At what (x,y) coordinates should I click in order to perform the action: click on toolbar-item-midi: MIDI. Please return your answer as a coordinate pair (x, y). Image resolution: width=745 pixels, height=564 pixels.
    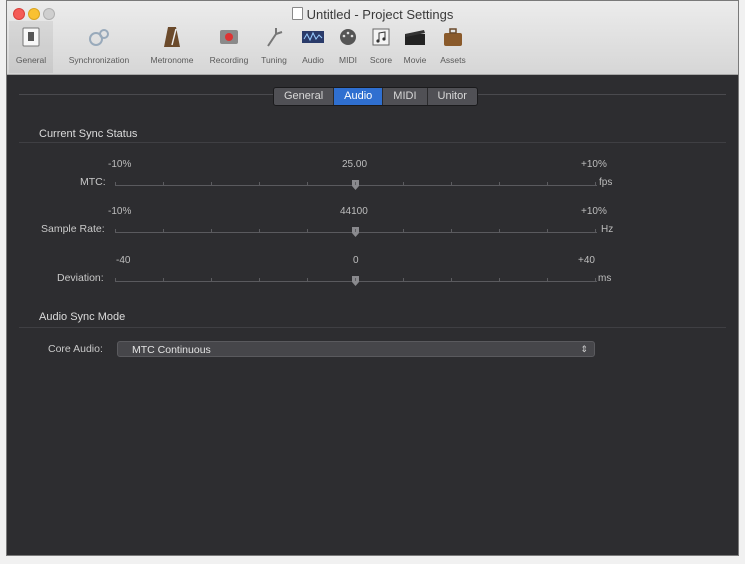
    Looking at the image, I should click on (348, 47).